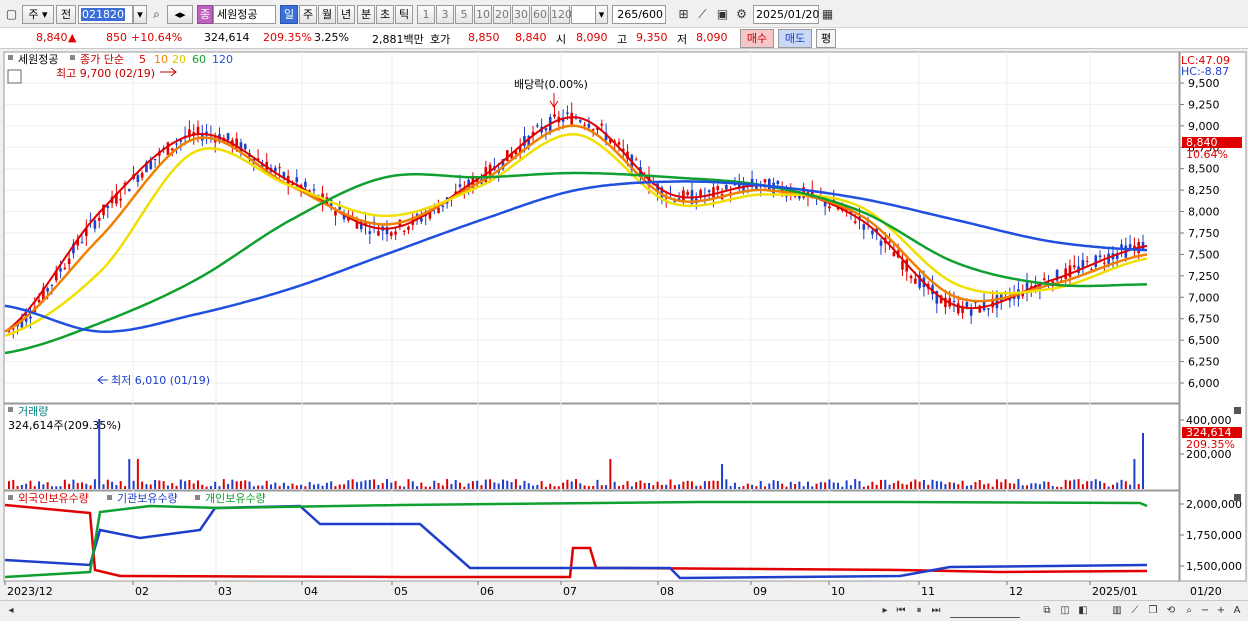  What do you see at coordinates (622, 39) in the screenshot?
I see `high-label: 고` at bounding box center [622, 39].